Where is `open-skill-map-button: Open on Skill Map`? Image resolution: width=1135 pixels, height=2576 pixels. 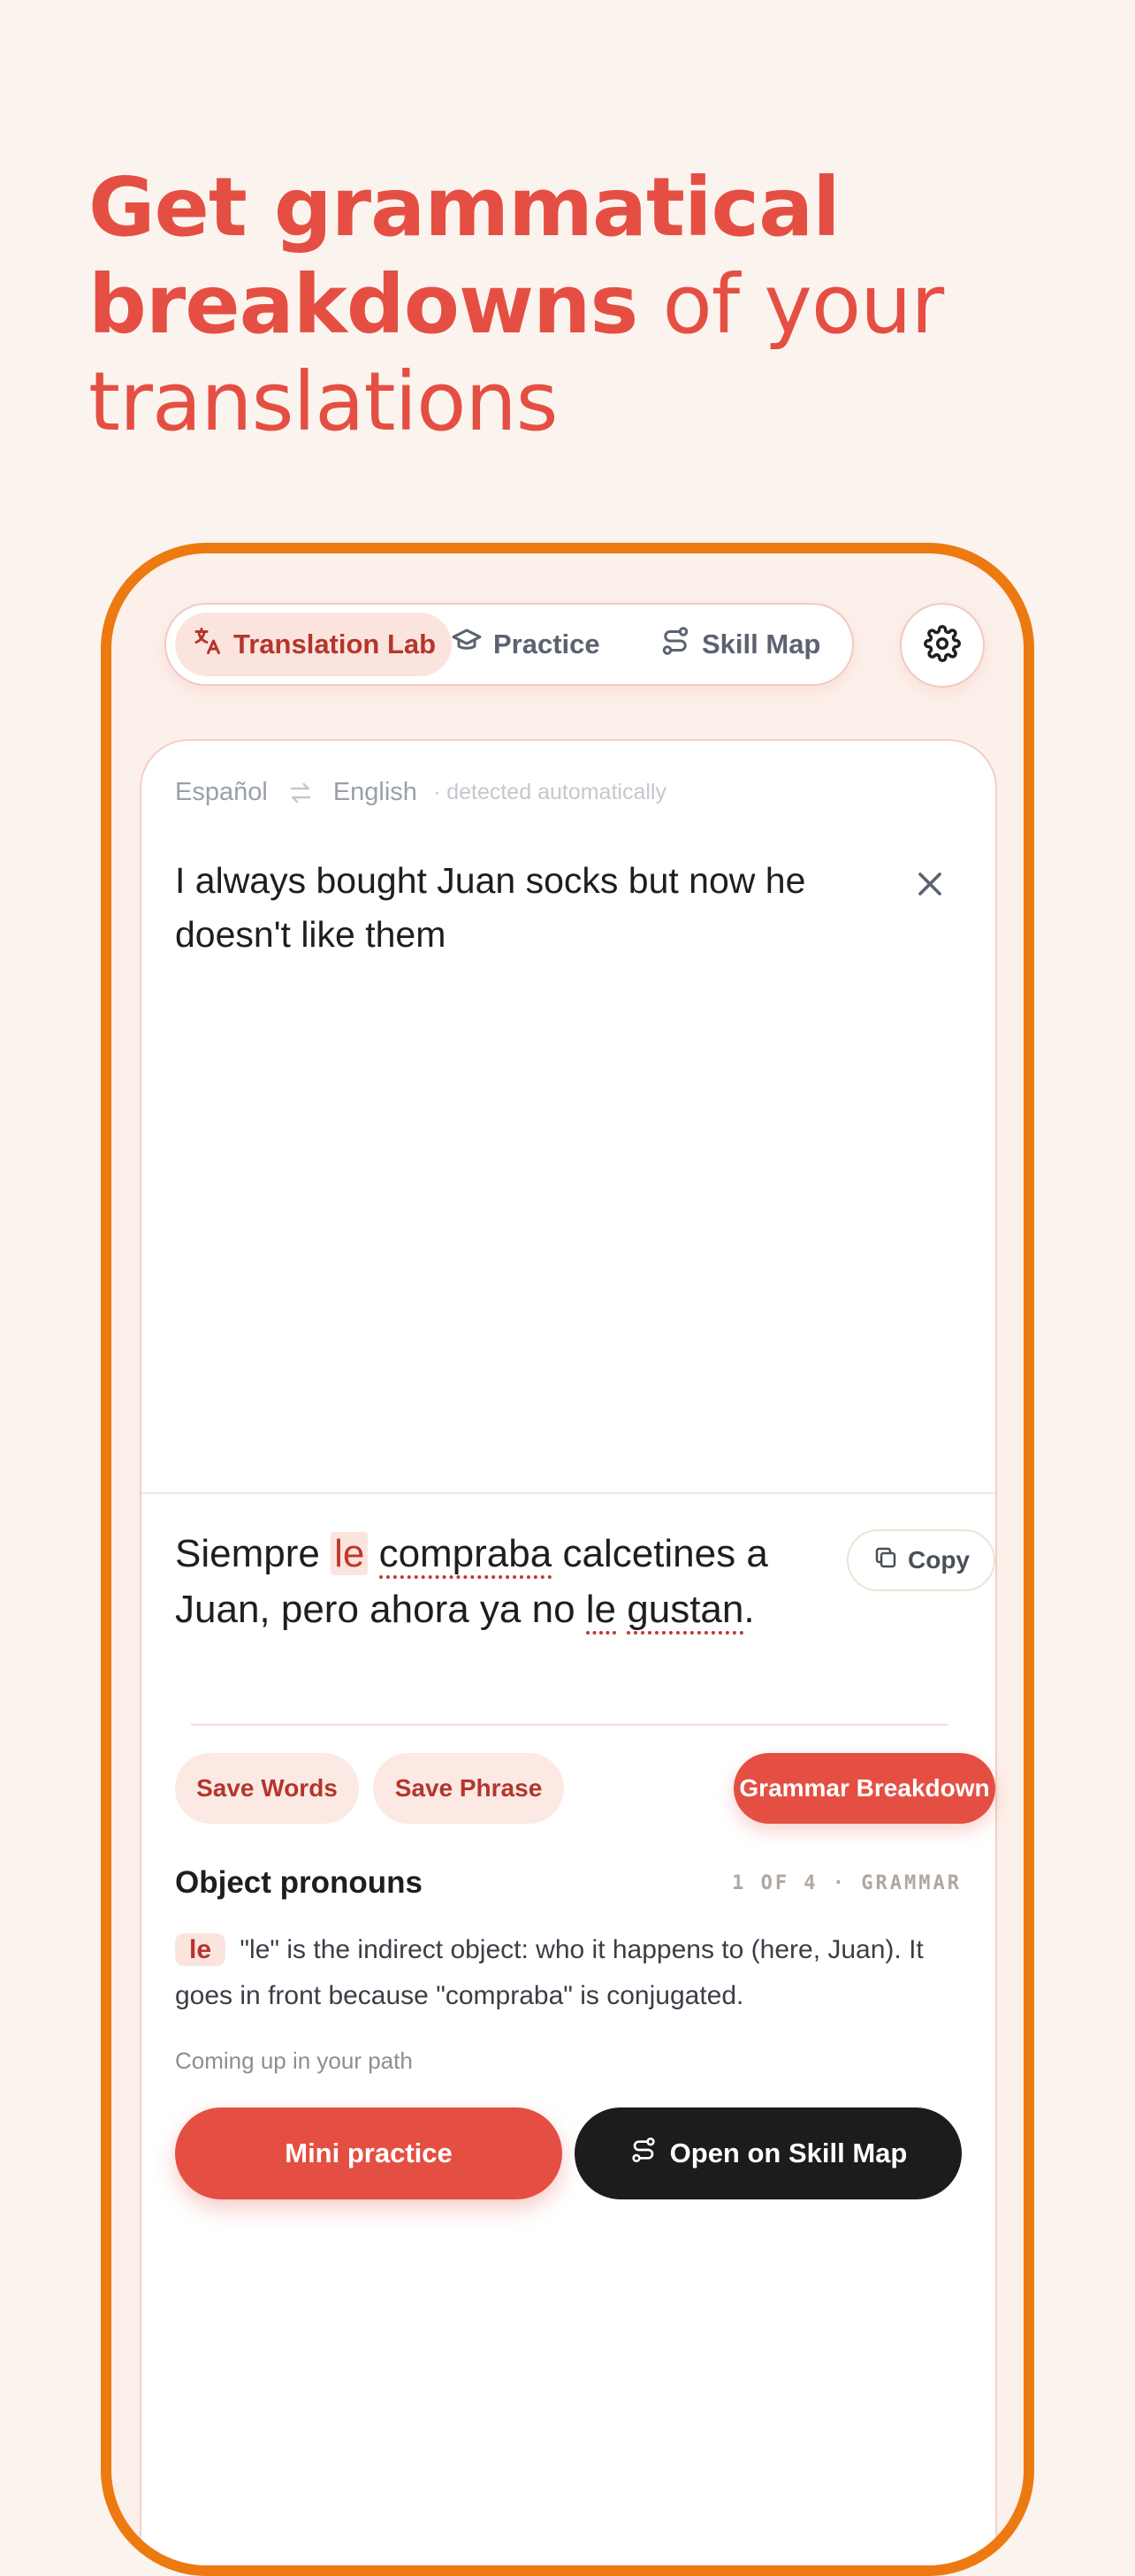 open-skill-map-button: Open on Skill Map is located at coordinates (768, 2153).